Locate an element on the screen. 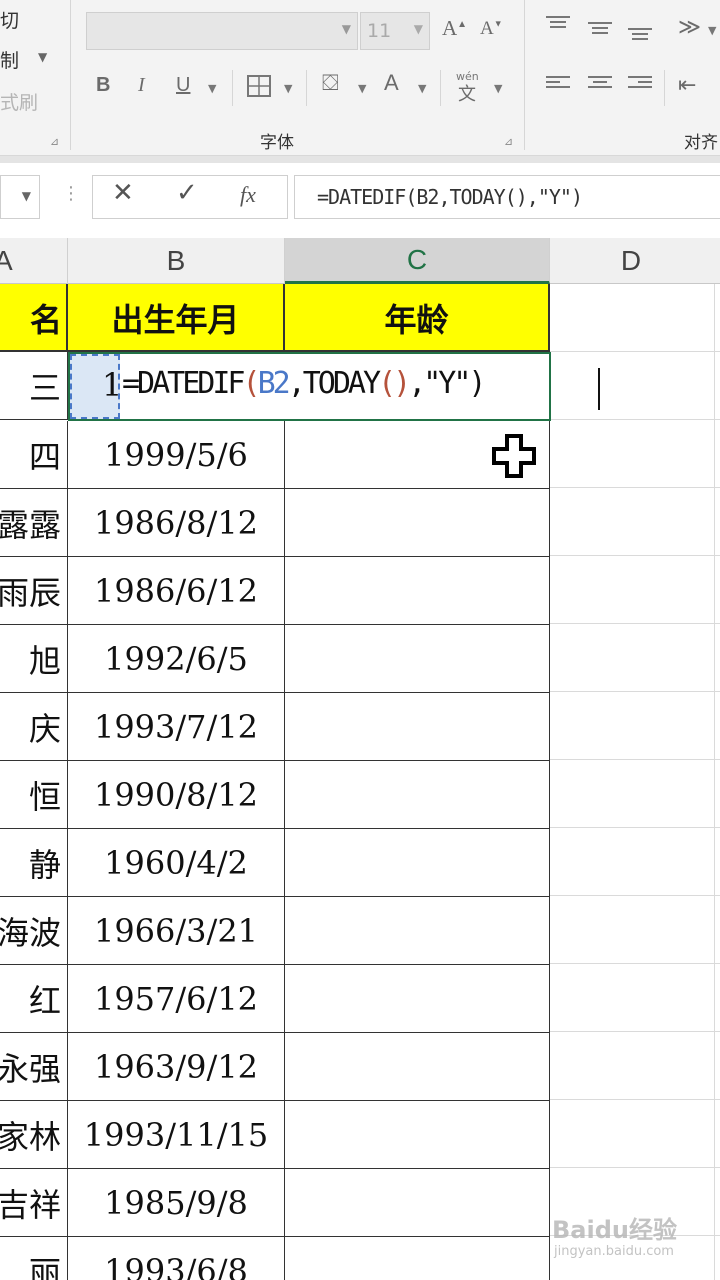 The image size is (720, 1280). copy-button: 制 is located at coordinates (9, 59).